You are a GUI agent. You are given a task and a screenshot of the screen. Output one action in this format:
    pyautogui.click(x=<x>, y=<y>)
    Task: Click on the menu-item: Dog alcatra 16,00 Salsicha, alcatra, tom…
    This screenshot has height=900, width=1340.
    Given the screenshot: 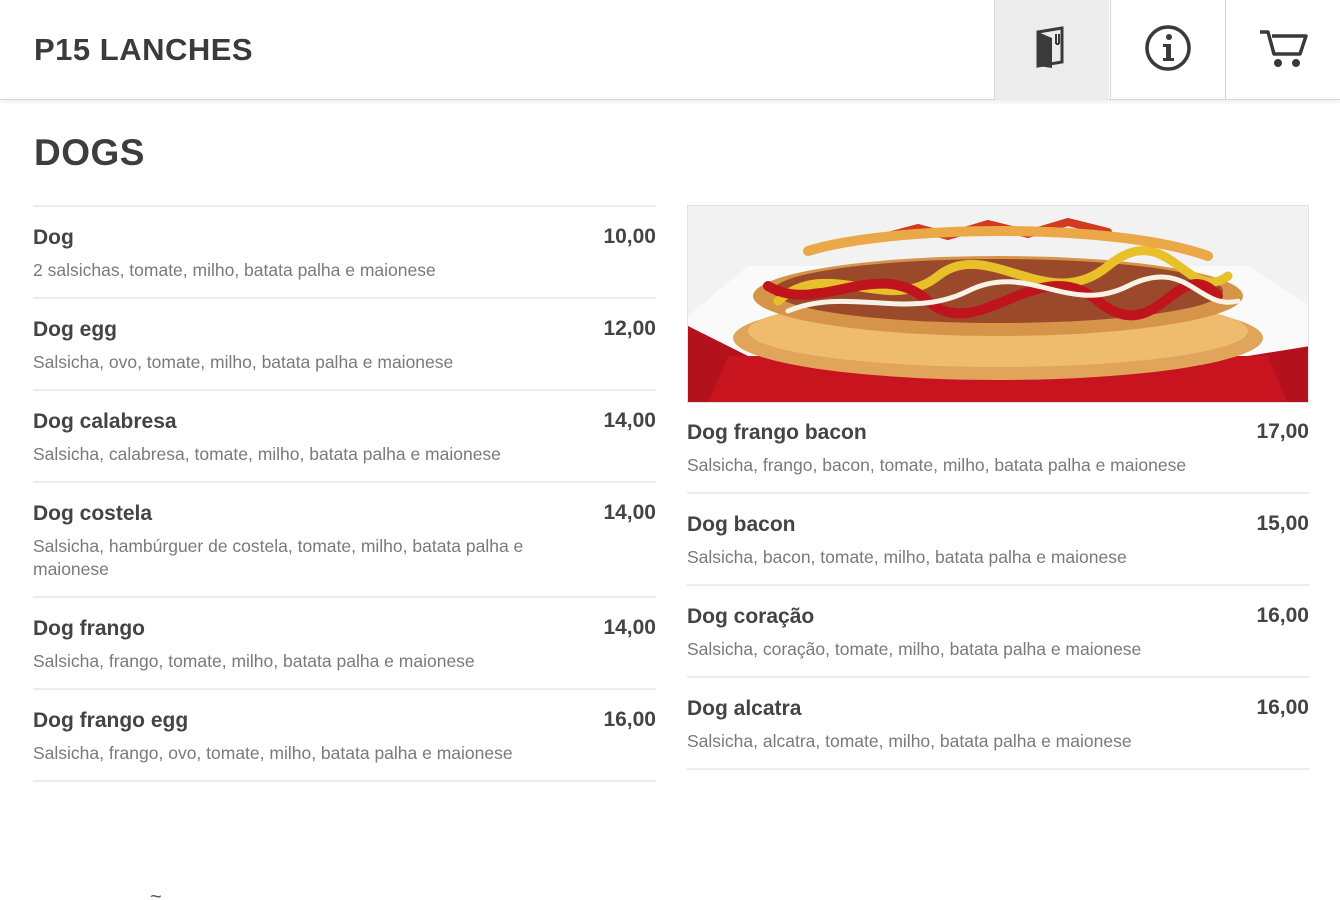 What is the action you would take?
    pyautogui.click(x=998, y=723)
    